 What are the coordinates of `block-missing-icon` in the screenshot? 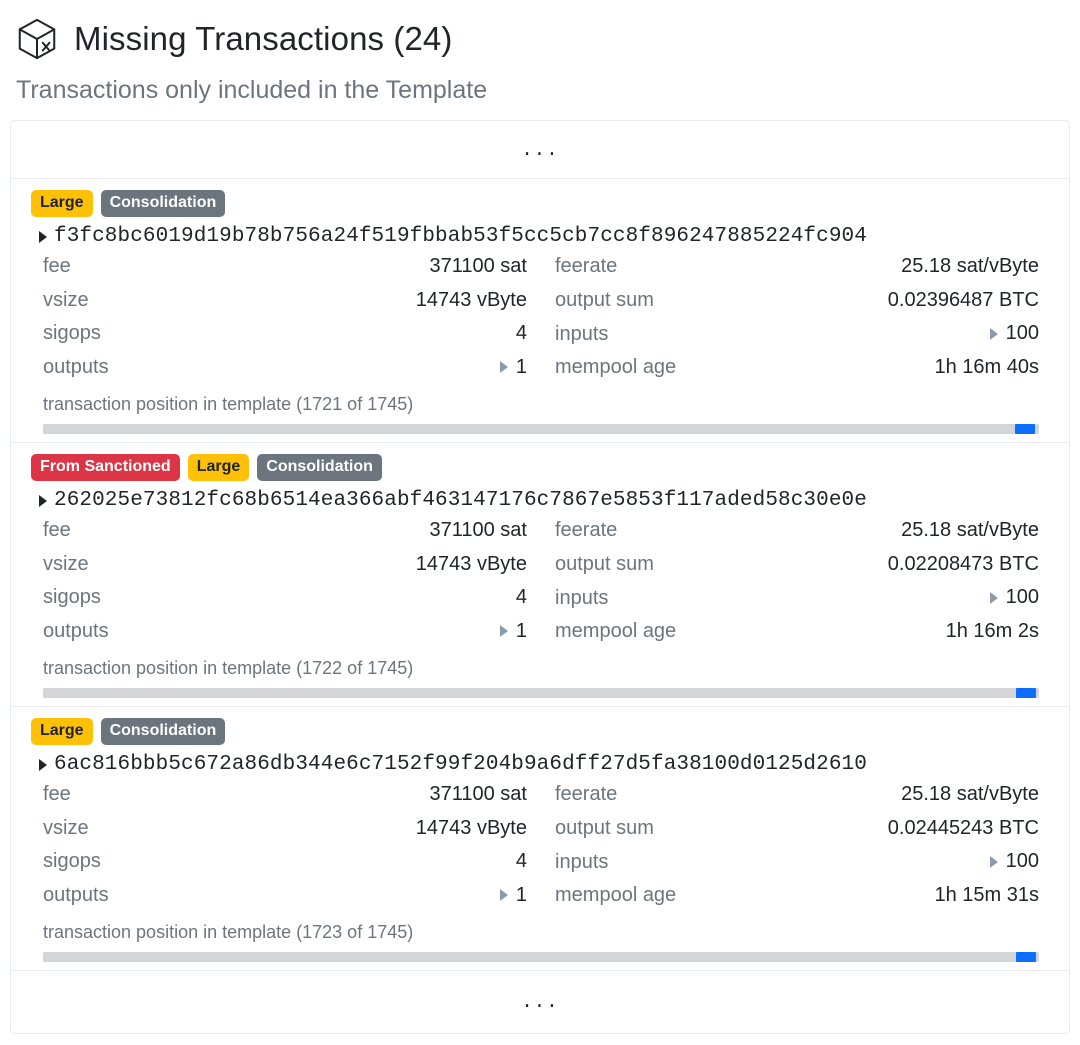 It's located at (37, 39).